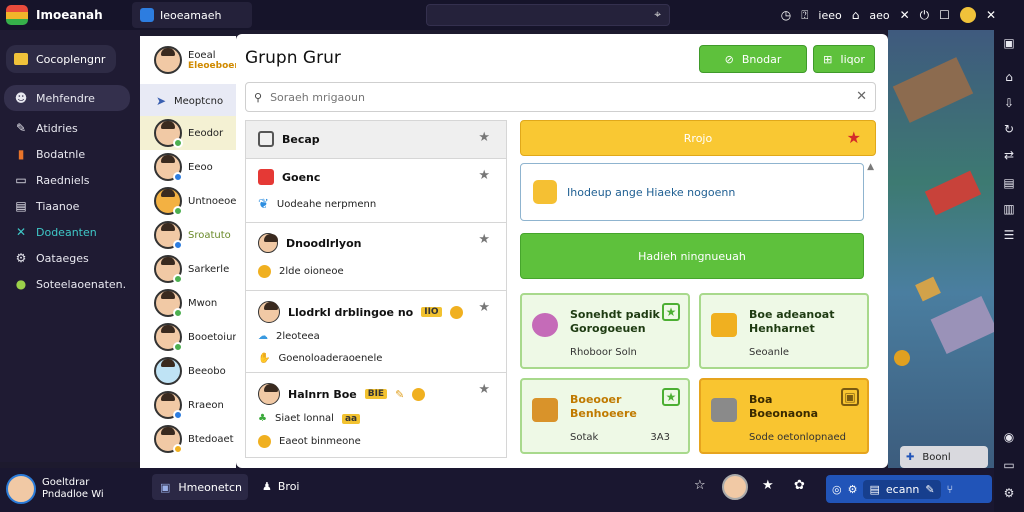  I want to click on contact-item: Rraeon, so click(188, 405).